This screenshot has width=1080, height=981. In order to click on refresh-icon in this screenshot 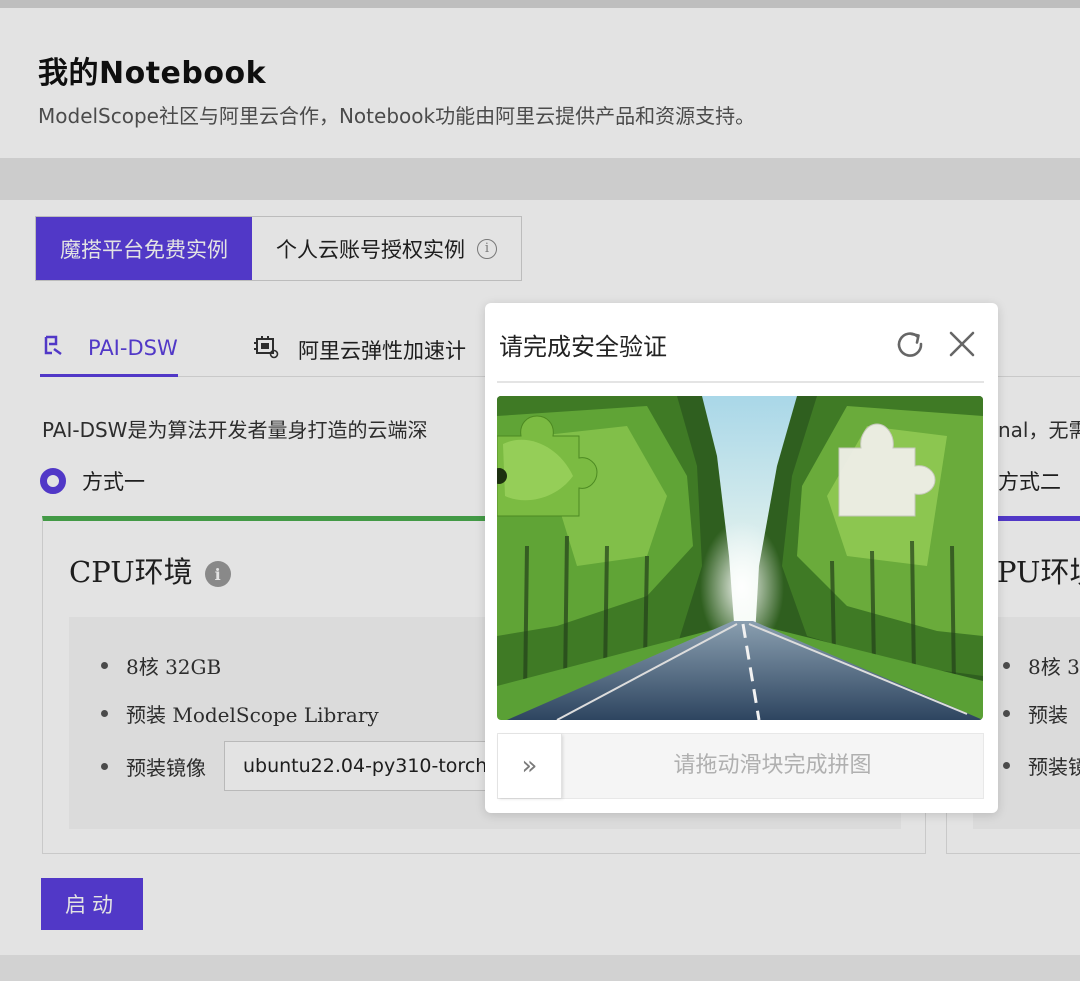, I will do `click(910, 344)`.